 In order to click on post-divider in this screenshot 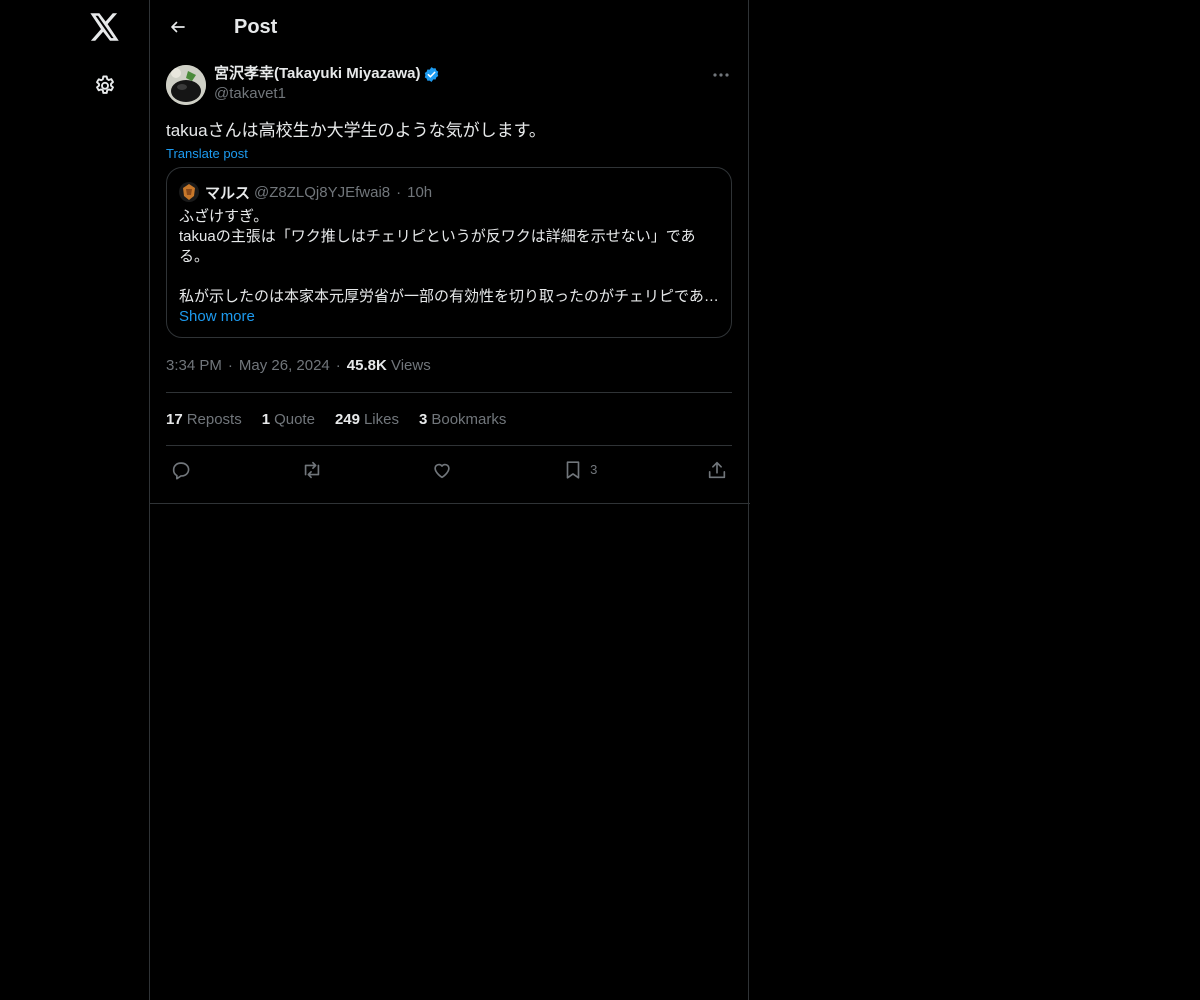, I will do `click(450, 503)`.